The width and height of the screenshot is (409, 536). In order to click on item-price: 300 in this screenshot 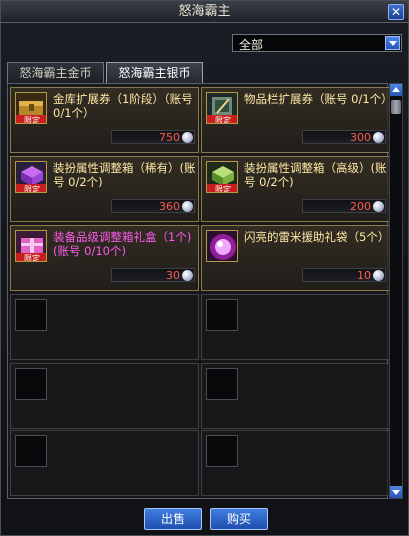, I will do `click(360, 137)`.